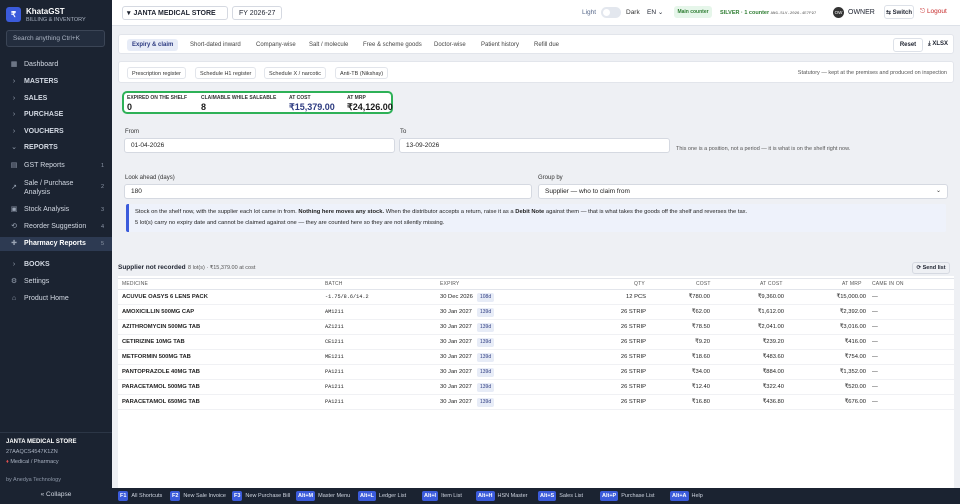 This screenshot has height=504, width=960. I want to click on tab-free-scheme-goods: Free & scheme goods, so click(392, 45).